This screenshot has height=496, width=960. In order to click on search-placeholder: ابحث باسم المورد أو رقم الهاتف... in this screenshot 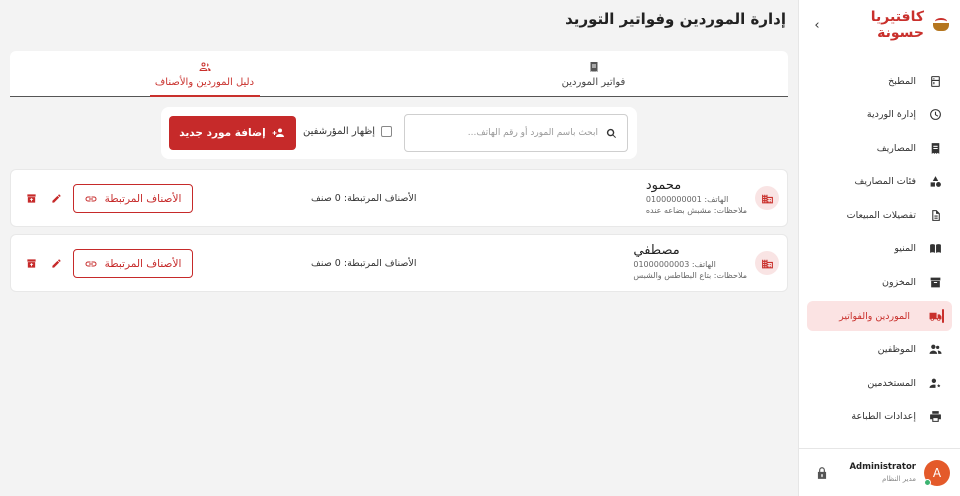, I will do `click(532, 133)`.